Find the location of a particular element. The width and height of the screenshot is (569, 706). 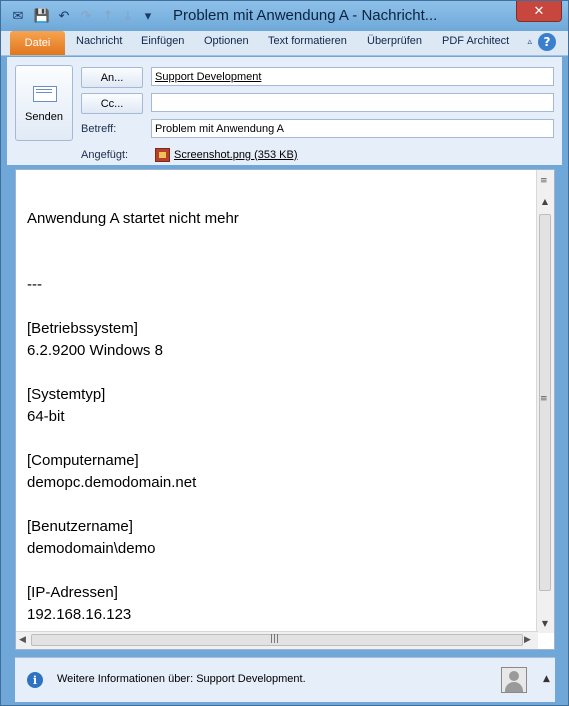

subject-field: Problem mit Anwendung A is located at coordinates (352, 128).